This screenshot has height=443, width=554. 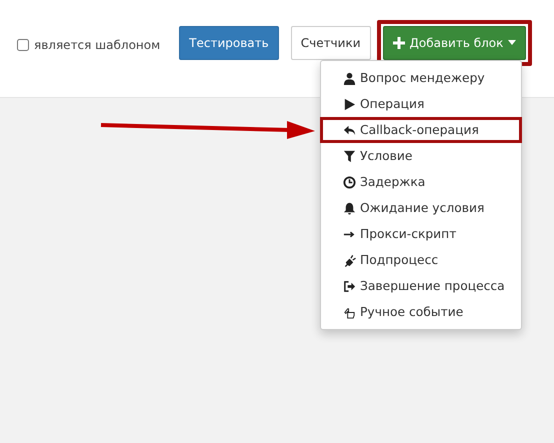 What do you see at coordinates (421, 182) in the screenshot?
I see `menu-item: Задержка` at bounding box center [421, 182].